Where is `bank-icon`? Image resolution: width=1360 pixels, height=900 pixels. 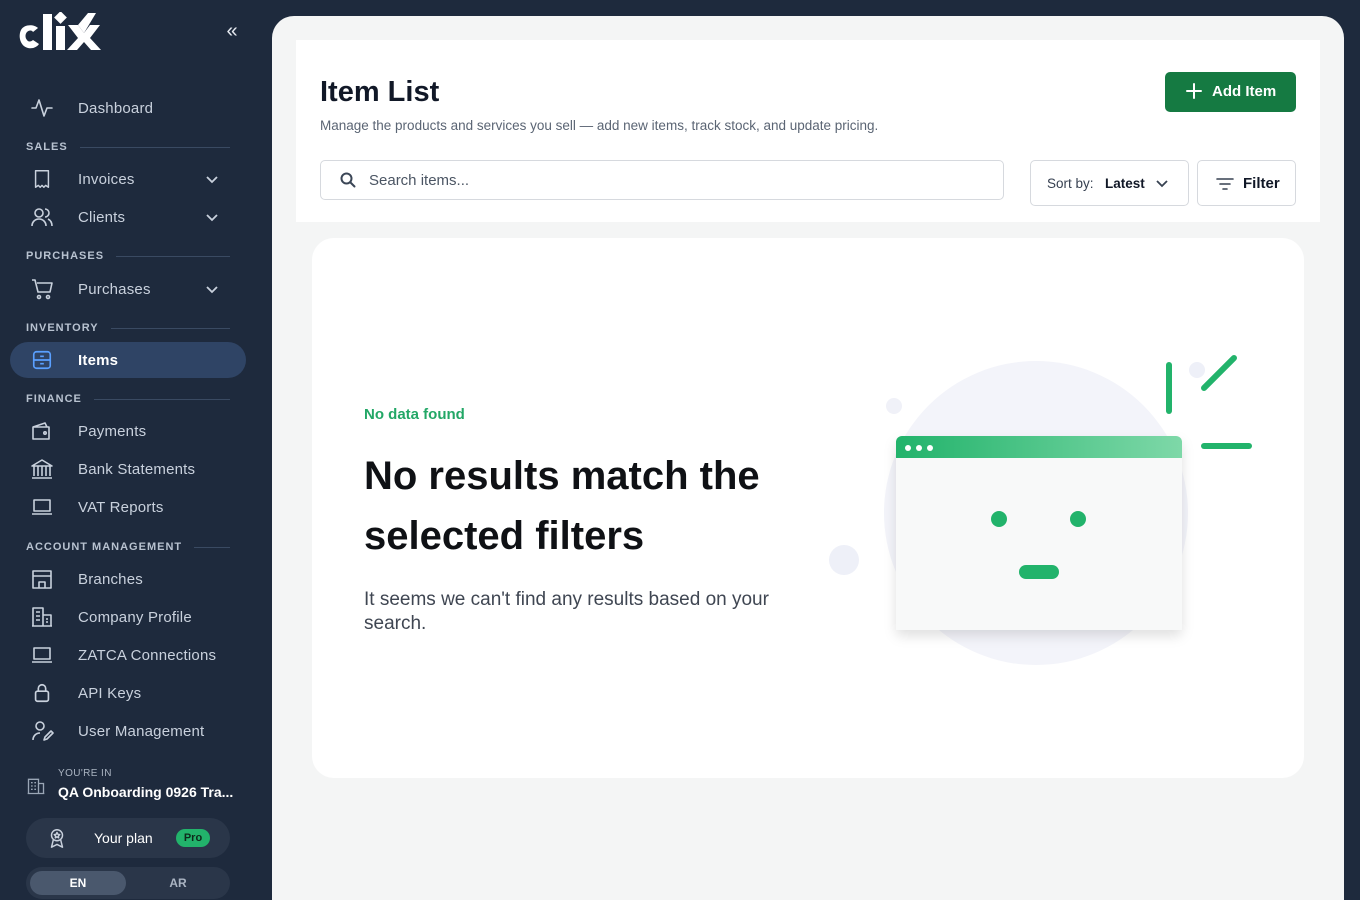
bank-icon is located at coordinates (42, 469).